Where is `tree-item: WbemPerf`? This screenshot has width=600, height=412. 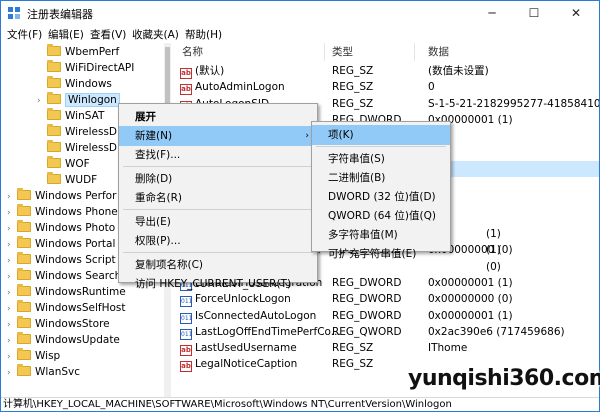 tree-item: WbemPerf is located at coordinates (78, 52).